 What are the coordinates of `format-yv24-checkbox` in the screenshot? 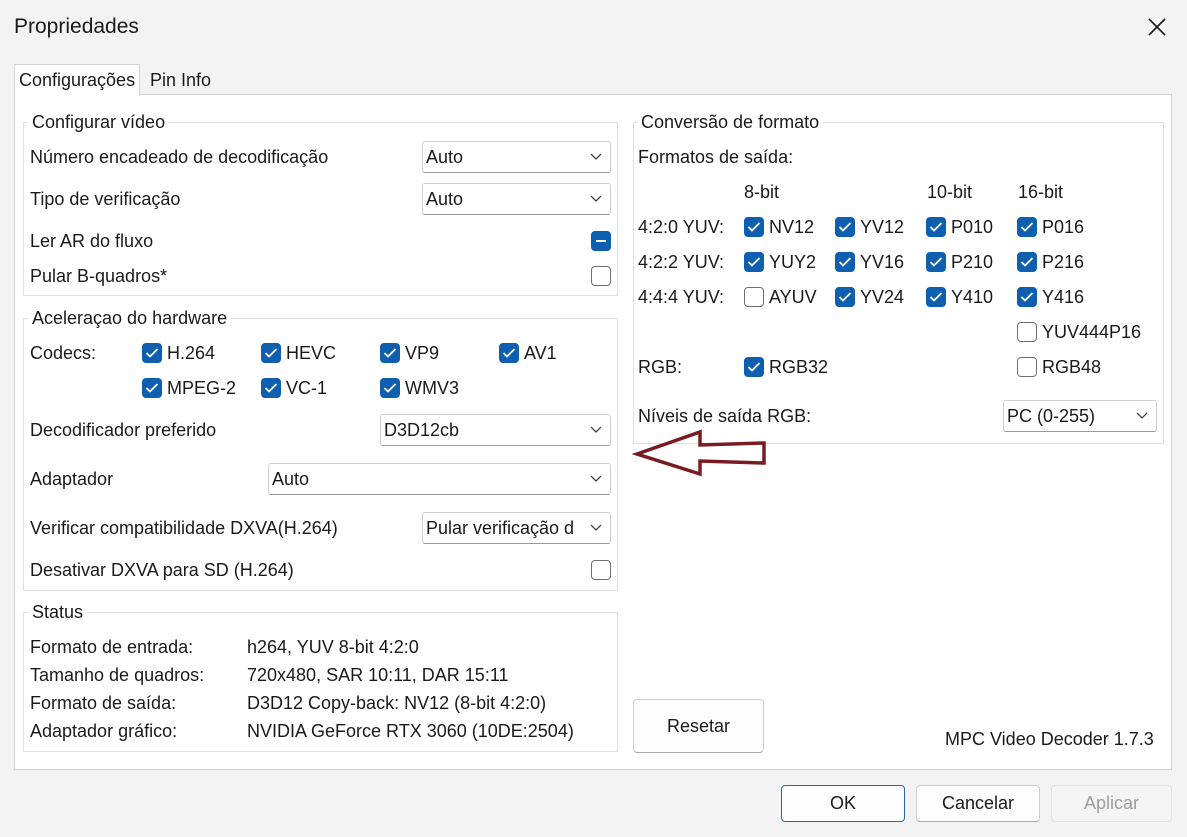 It's located at (845, 297).